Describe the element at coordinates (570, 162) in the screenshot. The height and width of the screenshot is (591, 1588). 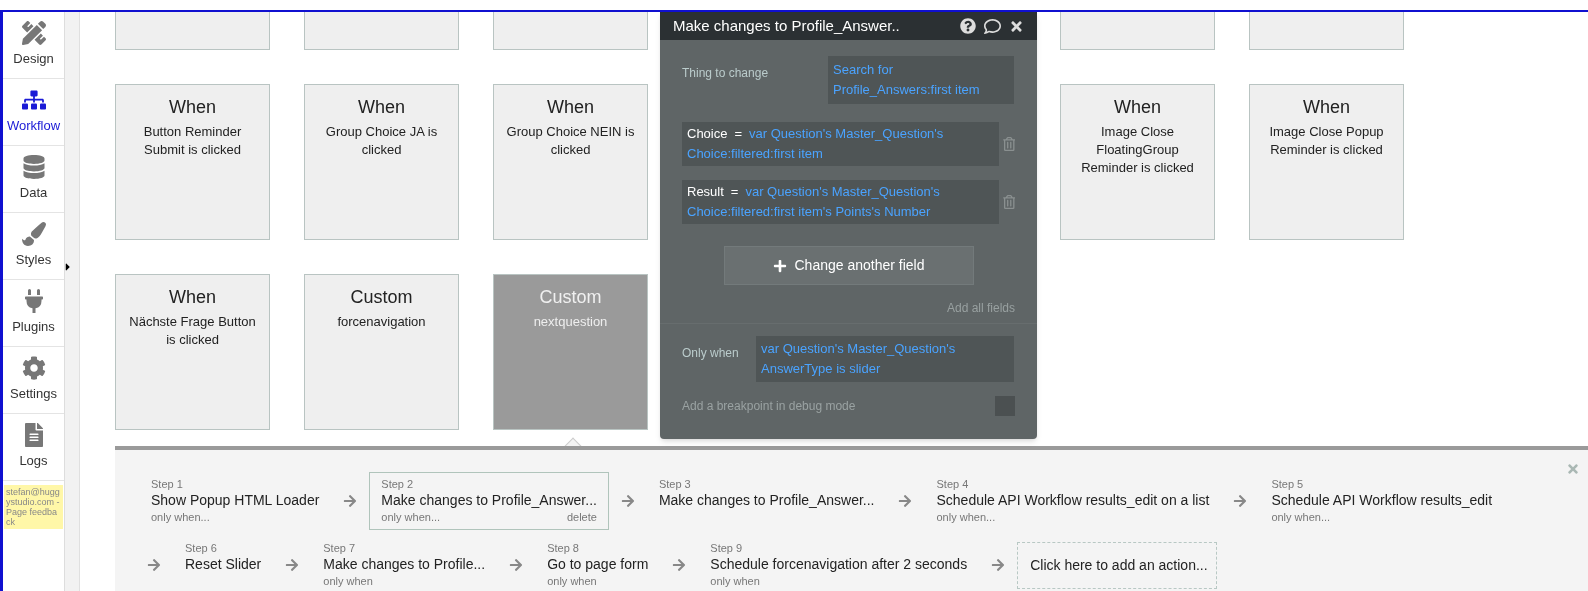
I see `event-card: When Group Choice NEIN is clicked` at that location.